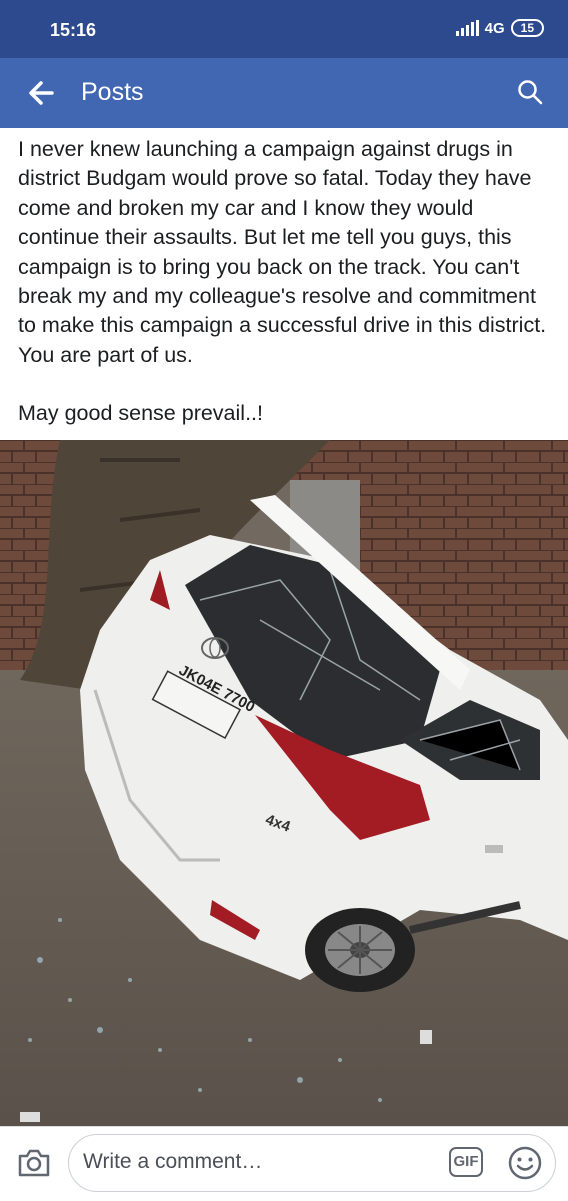  I want to click on search-icon, so click(530, 92).